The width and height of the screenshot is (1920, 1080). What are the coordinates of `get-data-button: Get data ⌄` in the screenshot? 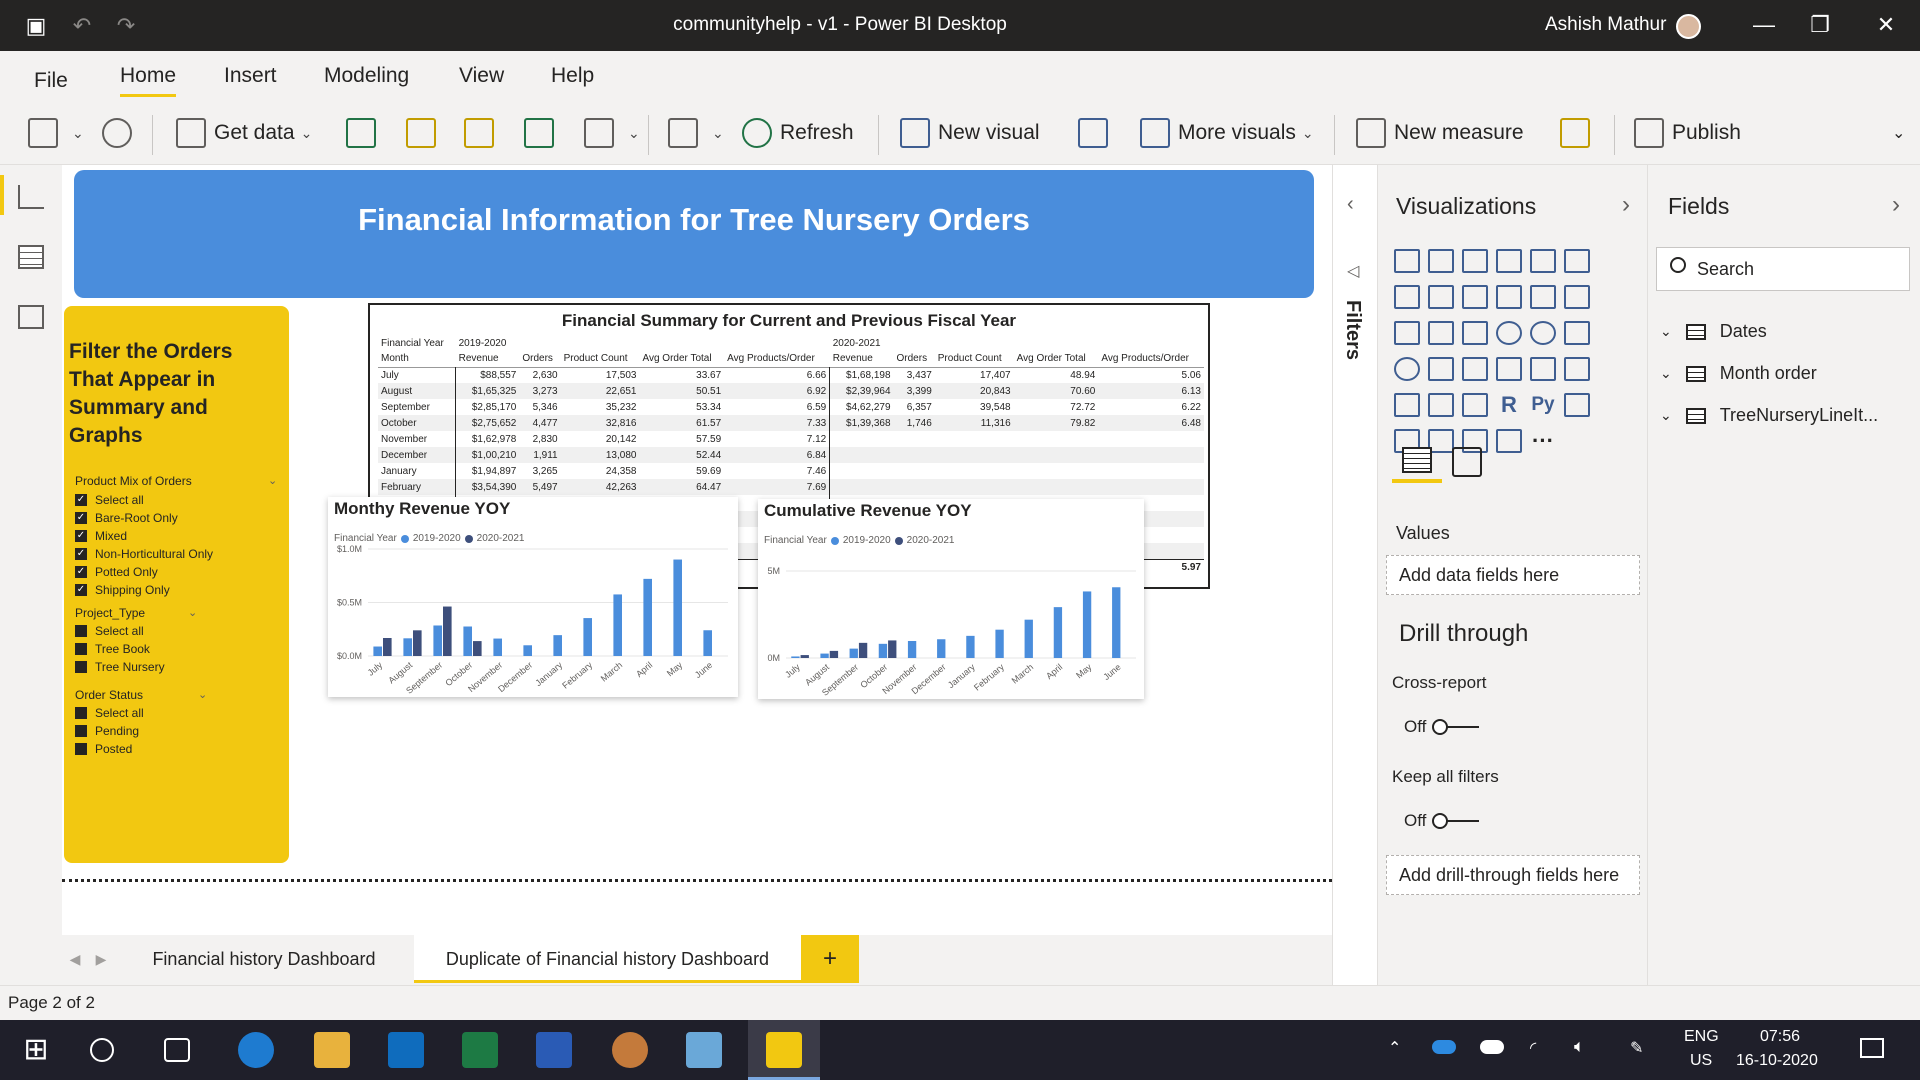 It's located at (244, 133).